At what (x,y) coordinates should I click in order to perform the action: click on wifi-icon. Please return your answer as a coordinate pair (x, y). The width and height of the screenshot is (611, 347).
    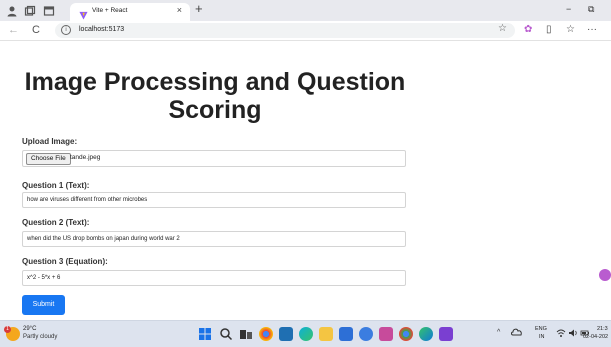
    Looking at the image, I should click on (561, 334).